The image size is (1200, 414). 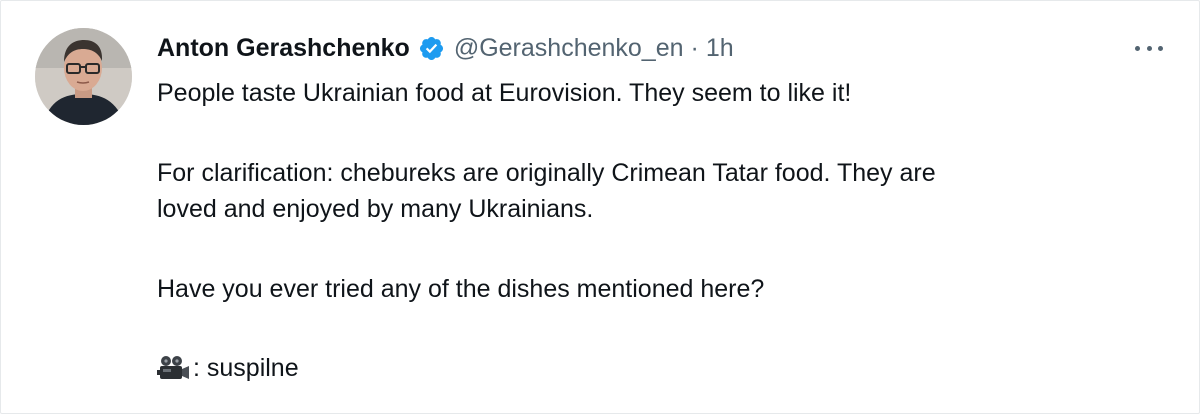 I want to click on tweet-text-line: loved and enjoyed by many Ukrainians., so click(x=375, y=209).